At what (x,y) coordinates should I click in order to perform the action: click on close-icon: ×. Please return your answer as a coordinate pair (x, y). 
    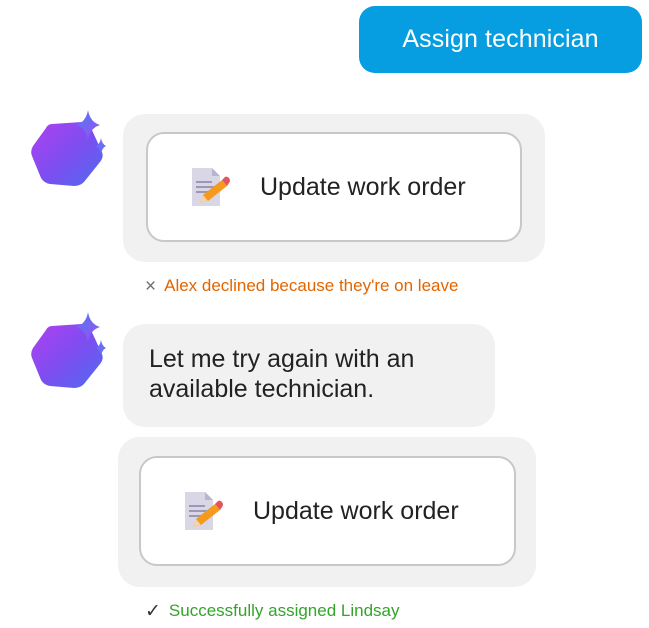
    Looking at the image, I should click on (151, 286).